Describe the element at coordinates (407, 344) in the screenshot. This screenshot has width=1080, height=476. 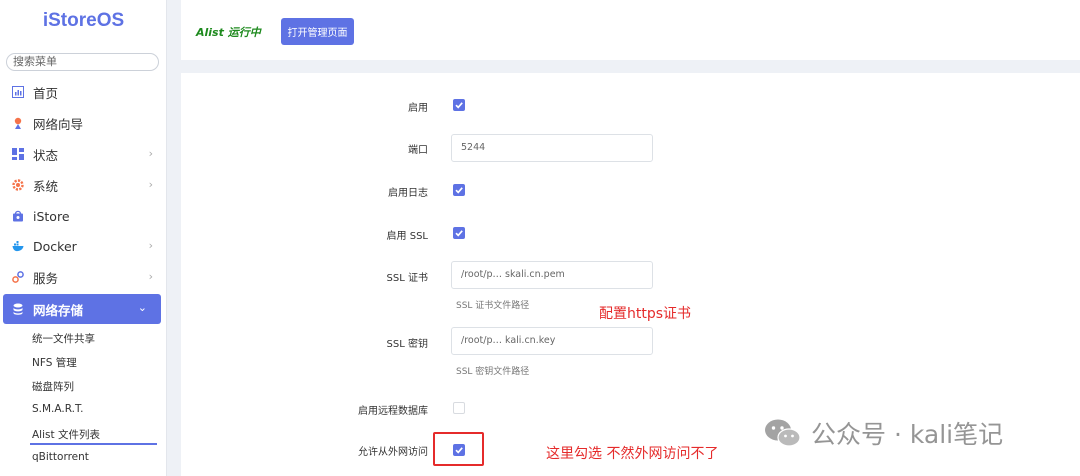
I see `ssl-key-label: SSL 密钥` at that location.